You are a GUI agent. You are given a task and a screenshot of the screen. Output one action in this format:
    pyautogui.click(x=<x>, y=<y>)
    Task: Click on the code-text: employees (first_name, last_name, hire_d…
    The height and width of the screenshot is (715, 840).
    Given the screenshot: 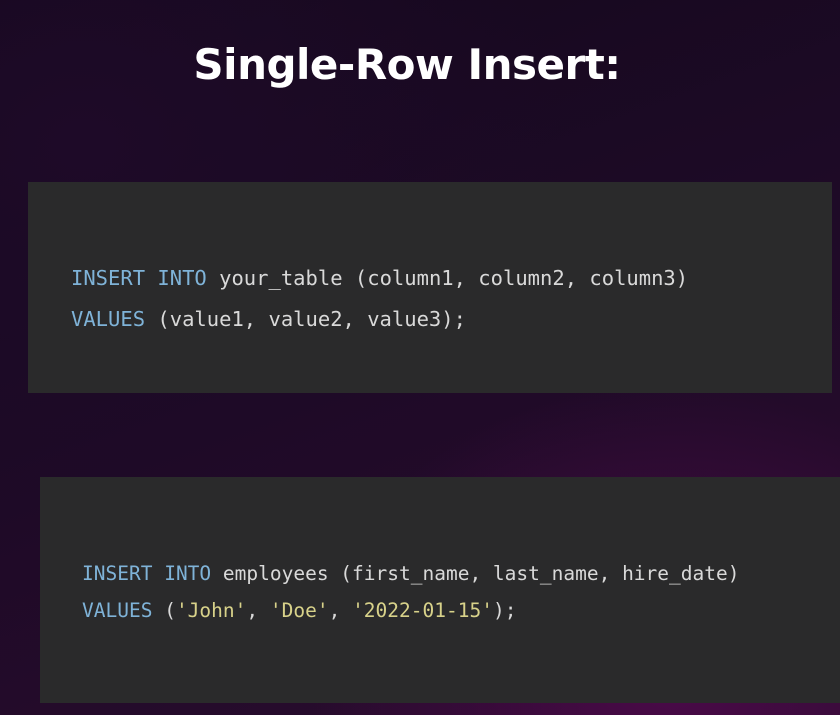 What is the action you would take?
    pyautogui.click(x=475, y=573)
    